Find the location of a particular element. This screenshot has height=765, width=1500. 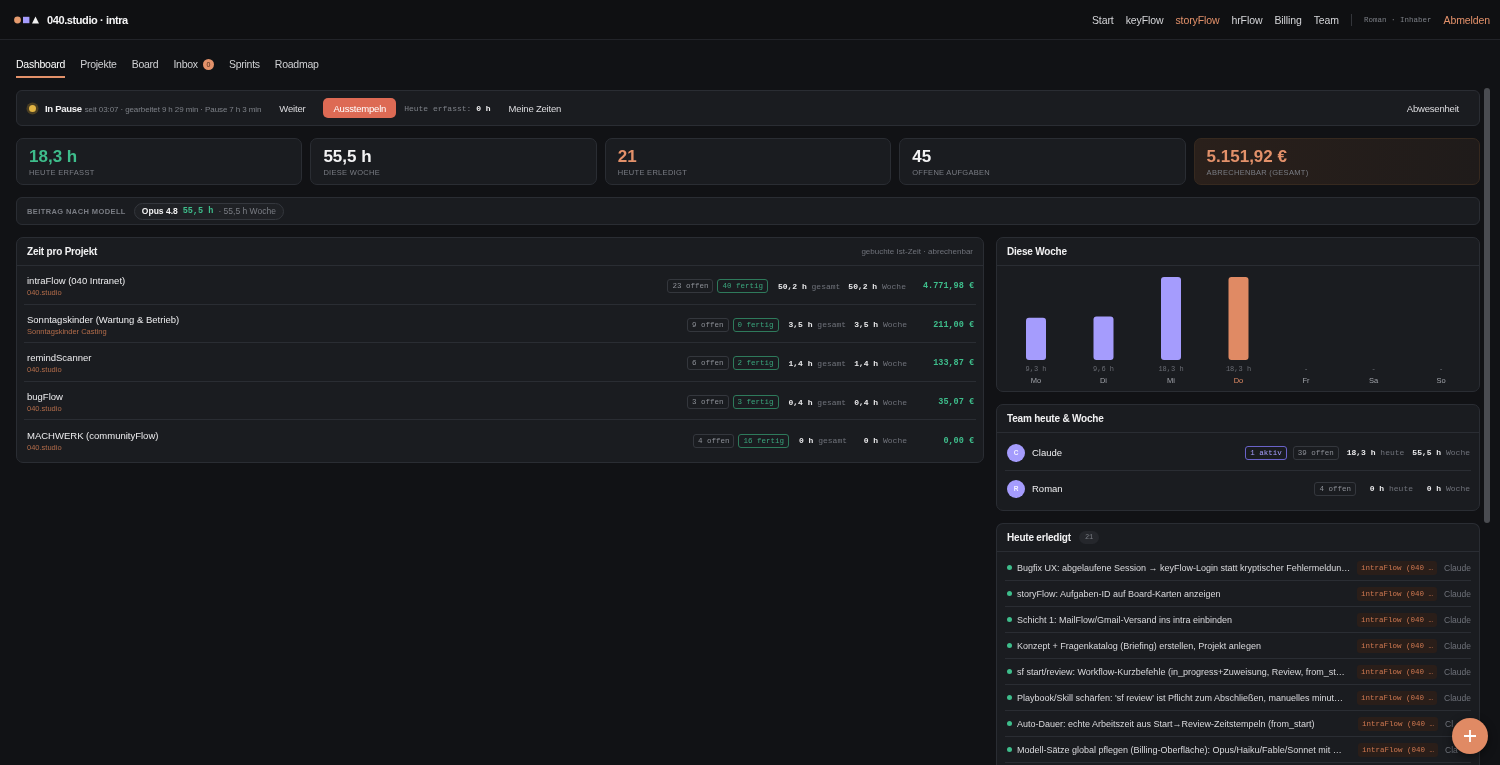

model-hours: 55,5 h is located at coordinates (198, 211).